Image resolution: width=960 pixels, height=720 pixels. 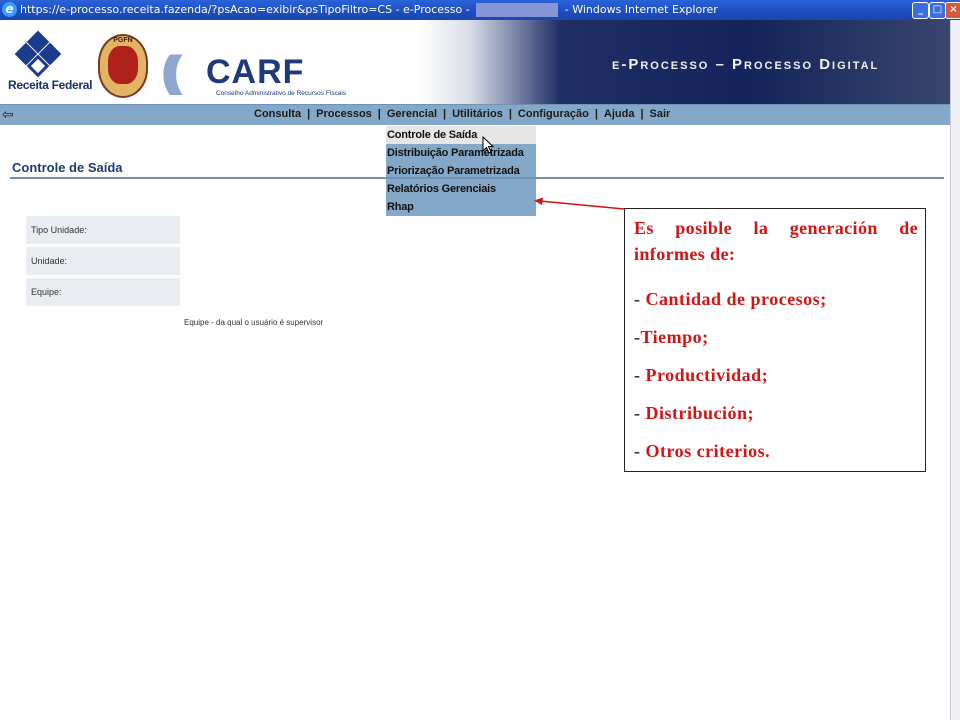 I want to click on field-equipe: Equipe:, so click(x=103, y=292).